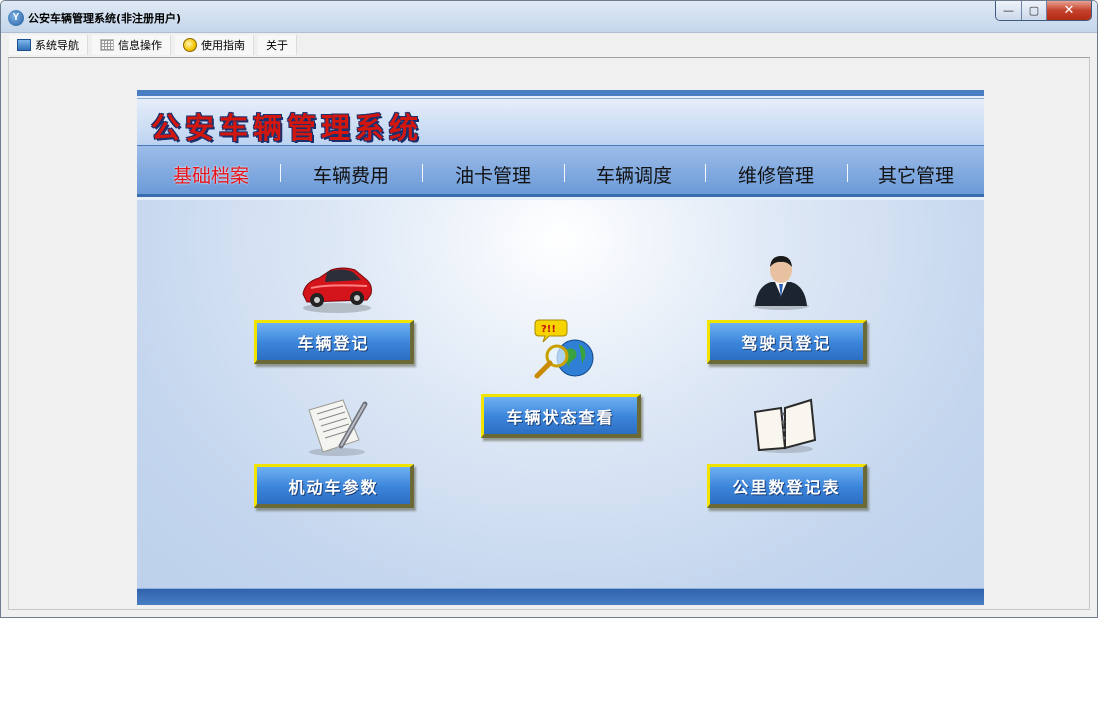  I want to click on title-bar: Y 公安车辆管理系统(非注册用户) — ▢ ✕, so click(549, 17).